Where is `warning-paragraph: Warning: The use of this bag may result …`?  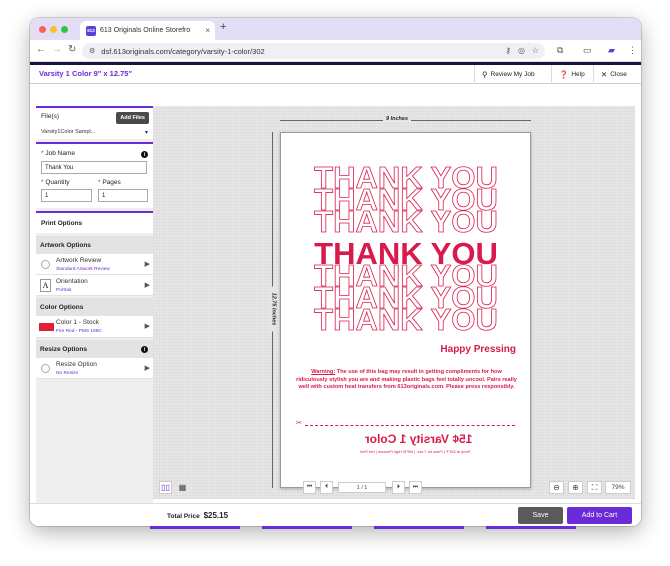
warning-paragraph: Warning: The use of this bag may result … is located at coordinates (406, 380).